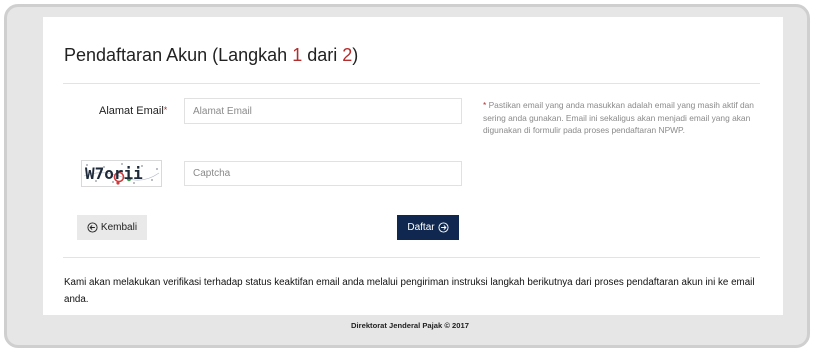 This screenshot has width=820, height=356. Describe the element at coordinates (421, 227) in the screenshot. I see `register-button-label: Daftar` at that location.